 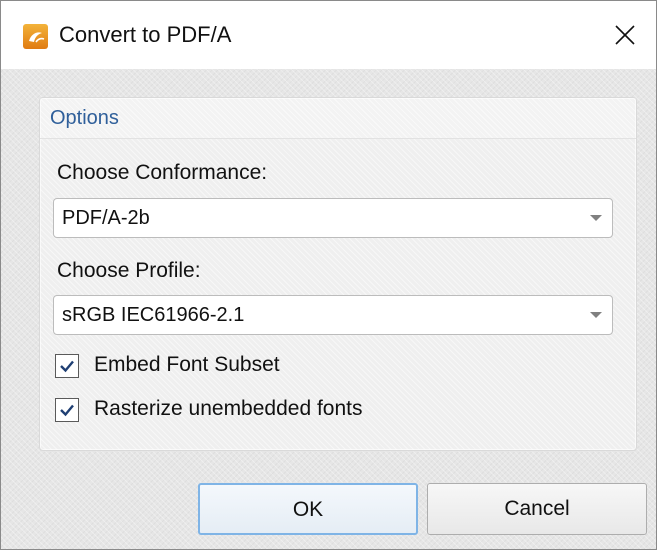 What do you see at coordinates (333, 218) in the screenshot?
I see `conformance-select: PDF/A-2b` at bounding box center [333, 218].